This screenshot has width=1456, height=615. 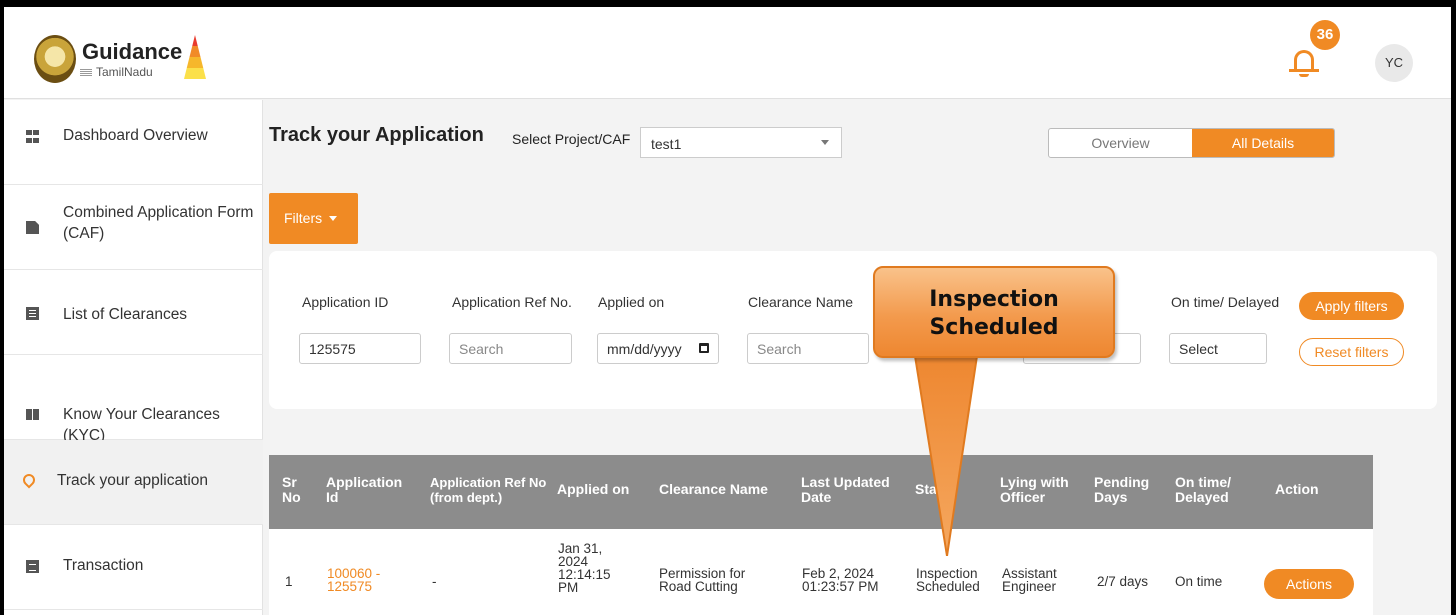 I want to click on calendar-icon, so click(x=704, y=348).